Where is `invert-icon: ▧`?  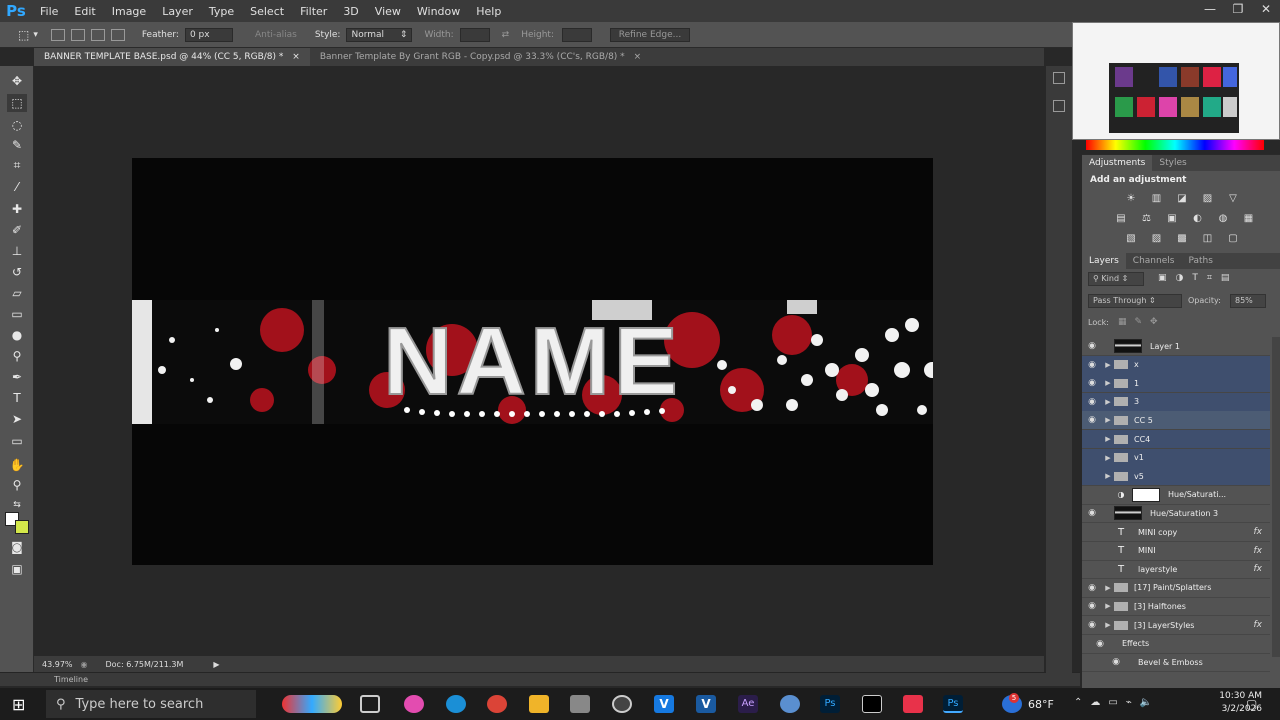 invert-icon: ▧ is located at coordinates (1131, 239).